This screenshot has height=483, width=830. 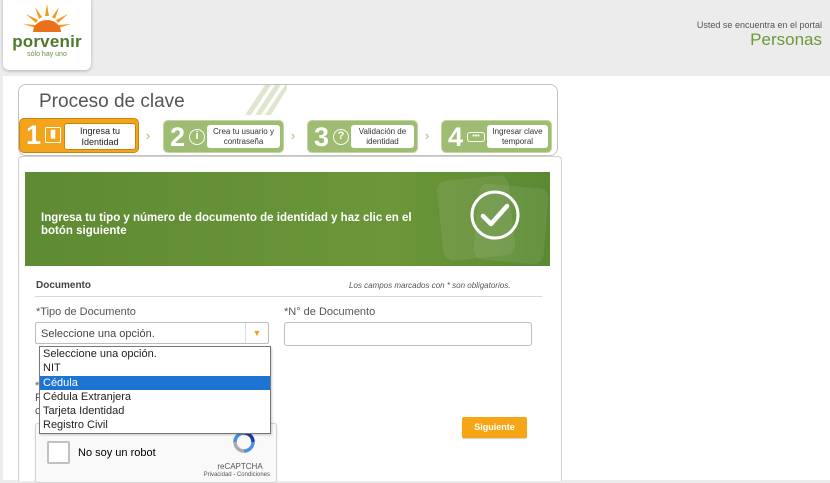 I want to click on step-3: 3 ? Validación de identidad, so click(x=362, y=136).